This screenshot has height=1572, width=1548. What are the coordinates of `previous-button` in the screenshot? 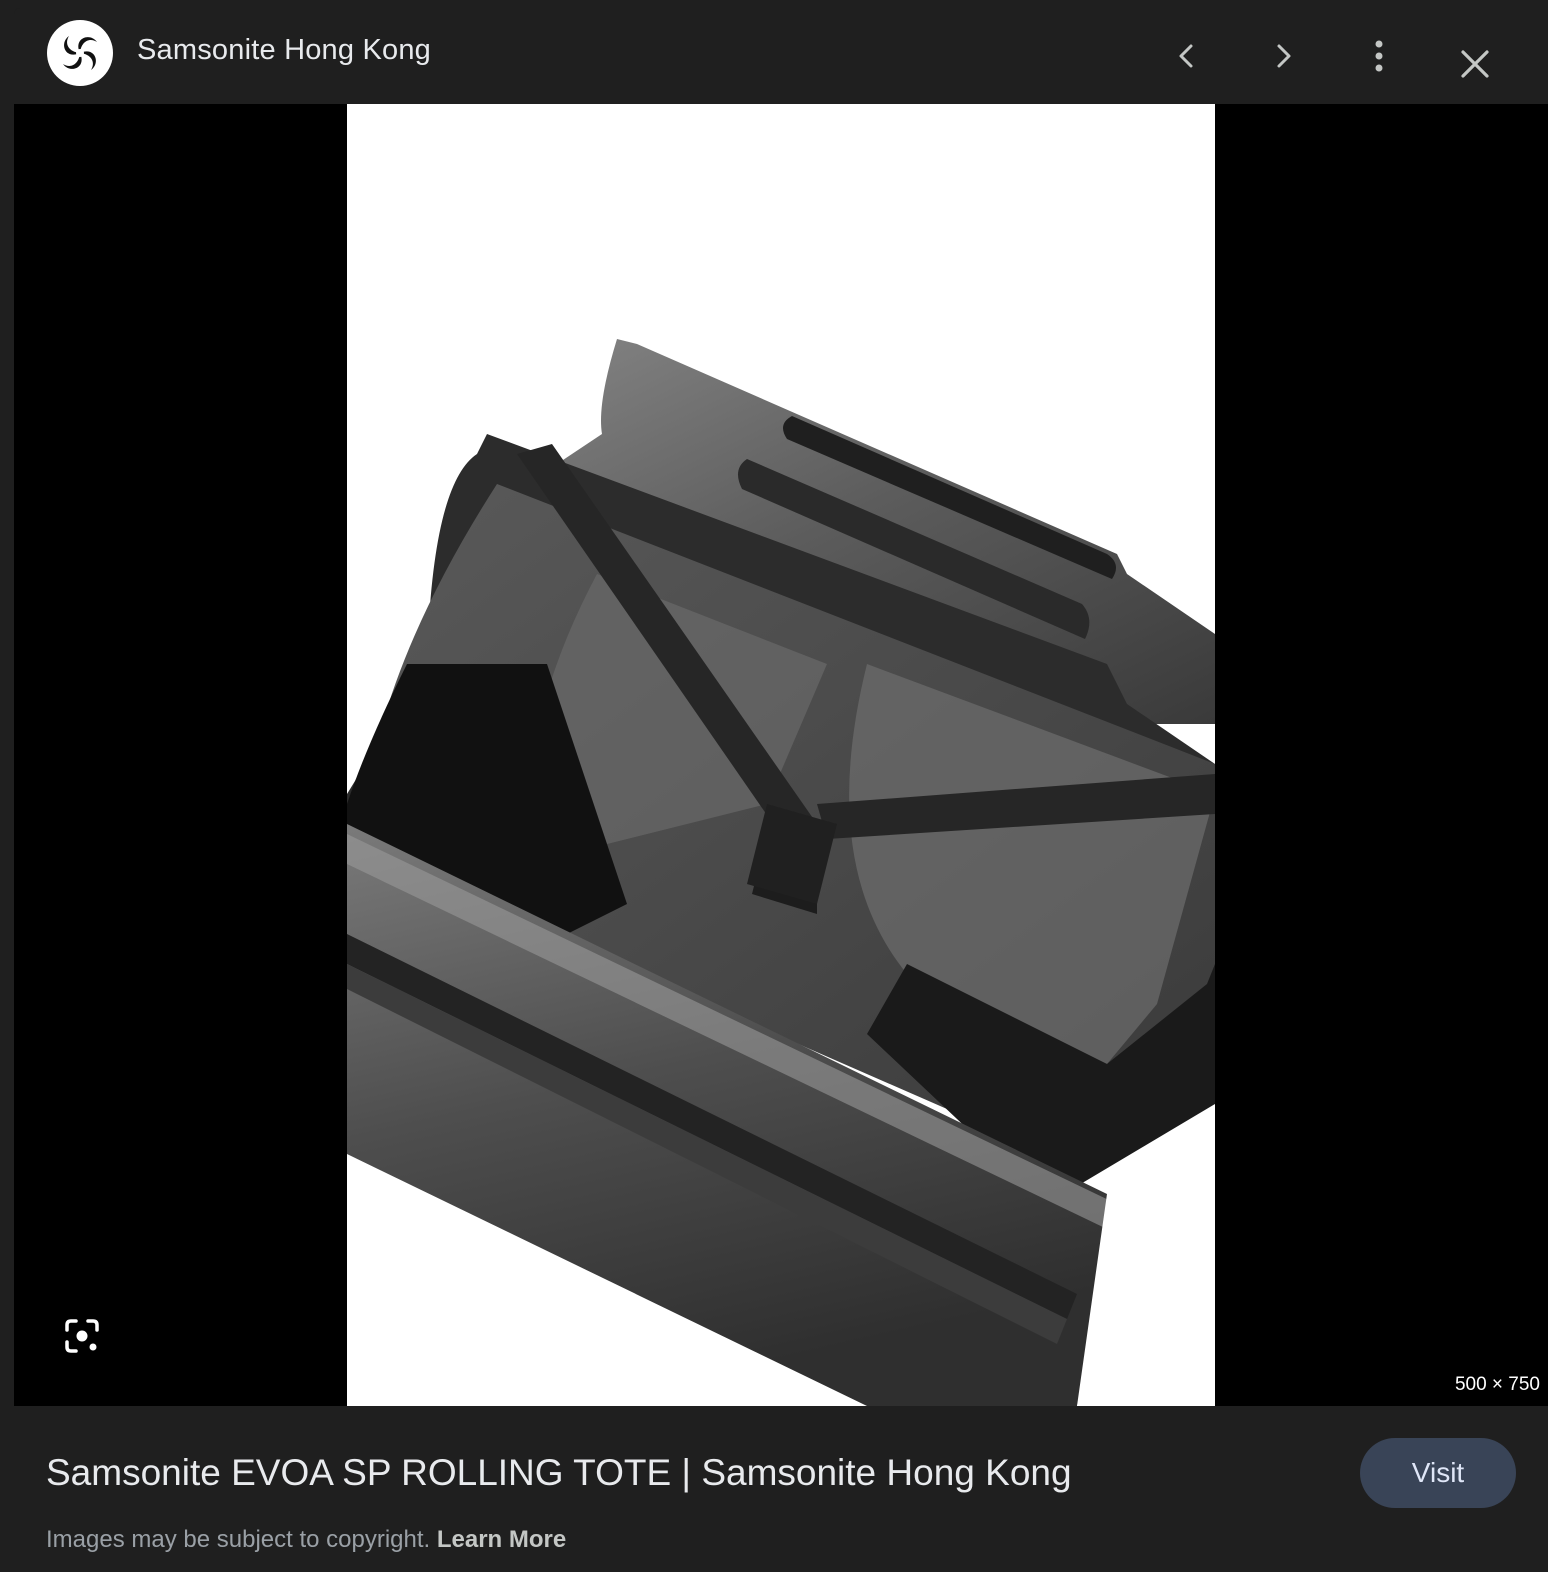 It's located at (1187, 56).